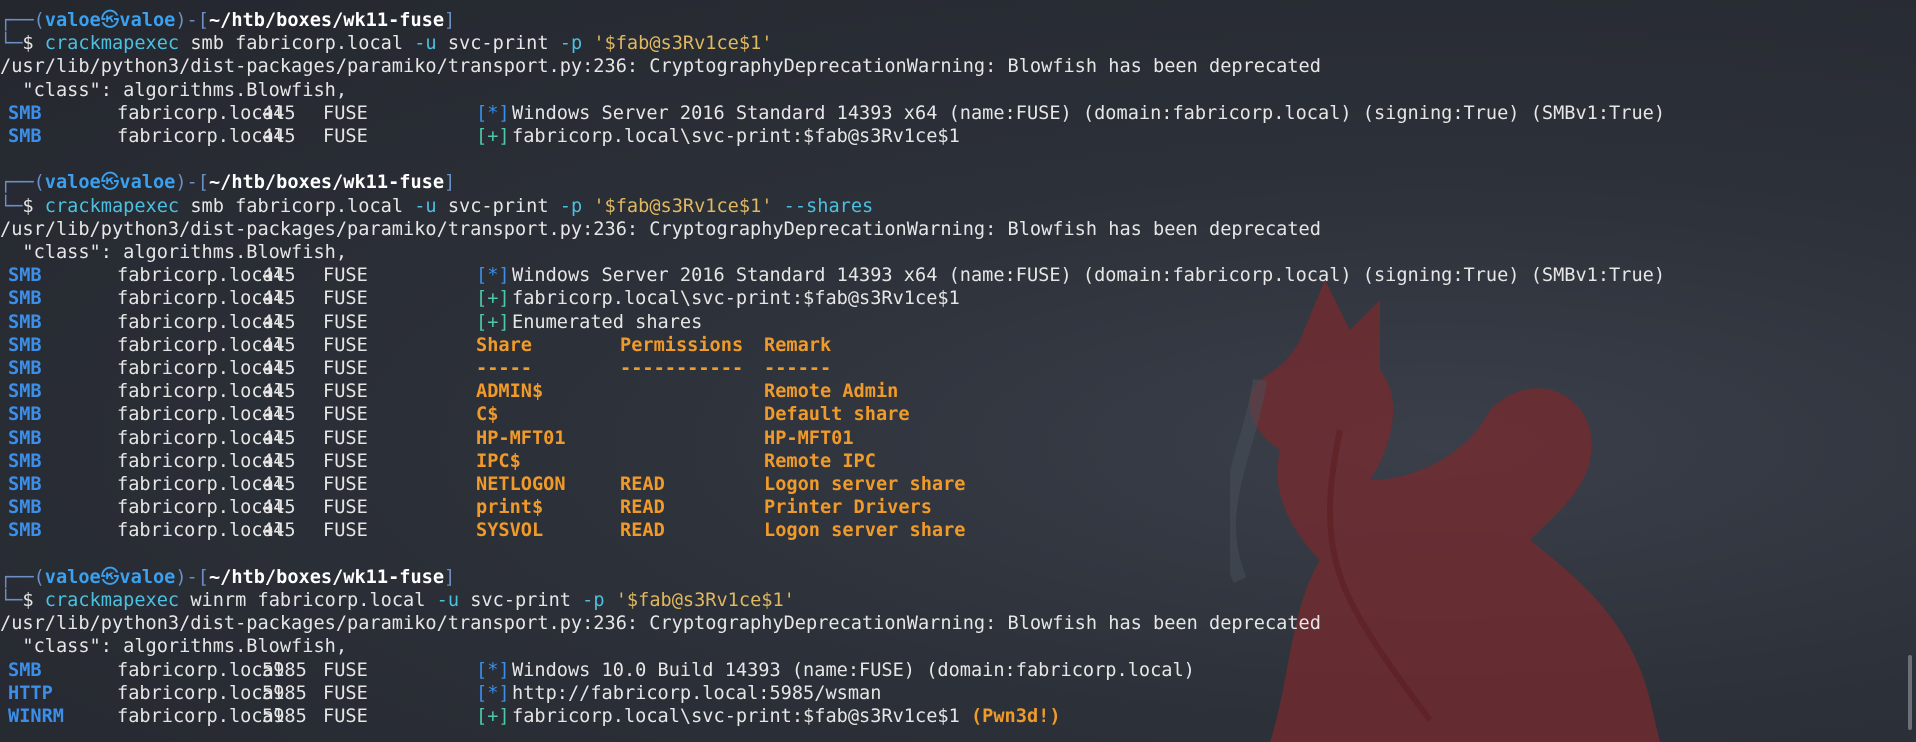 This screenshot has height=742, width=1916. I want to click on share-permissions: READ, so click(642, 508).